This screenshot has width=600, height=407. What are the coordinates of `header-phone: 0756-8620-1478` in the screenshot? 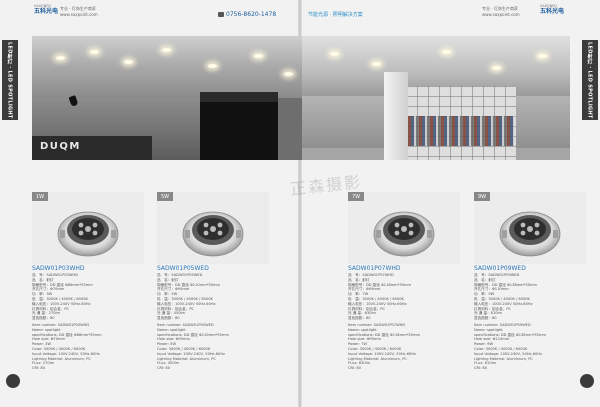 It's located at (247, 14).